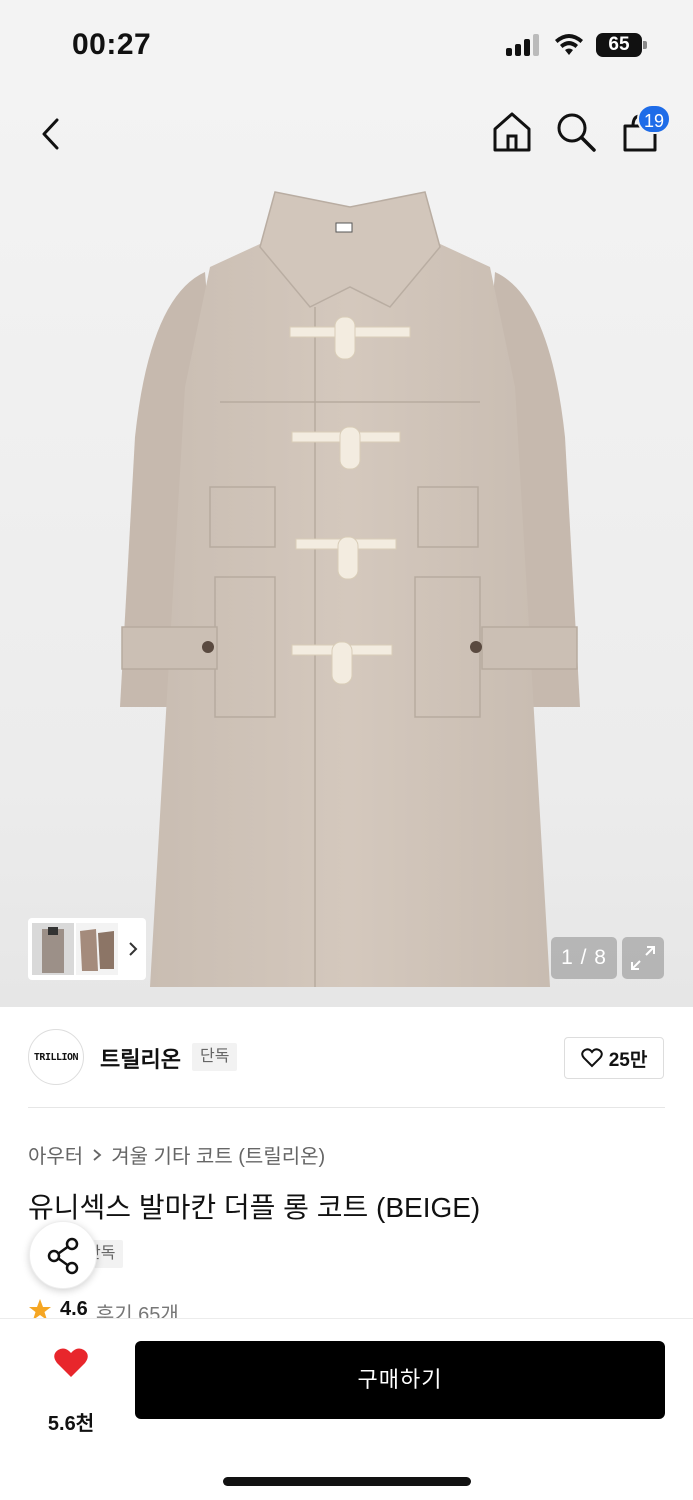  I want to click on cellular-signal-icon, so click(522, 45).